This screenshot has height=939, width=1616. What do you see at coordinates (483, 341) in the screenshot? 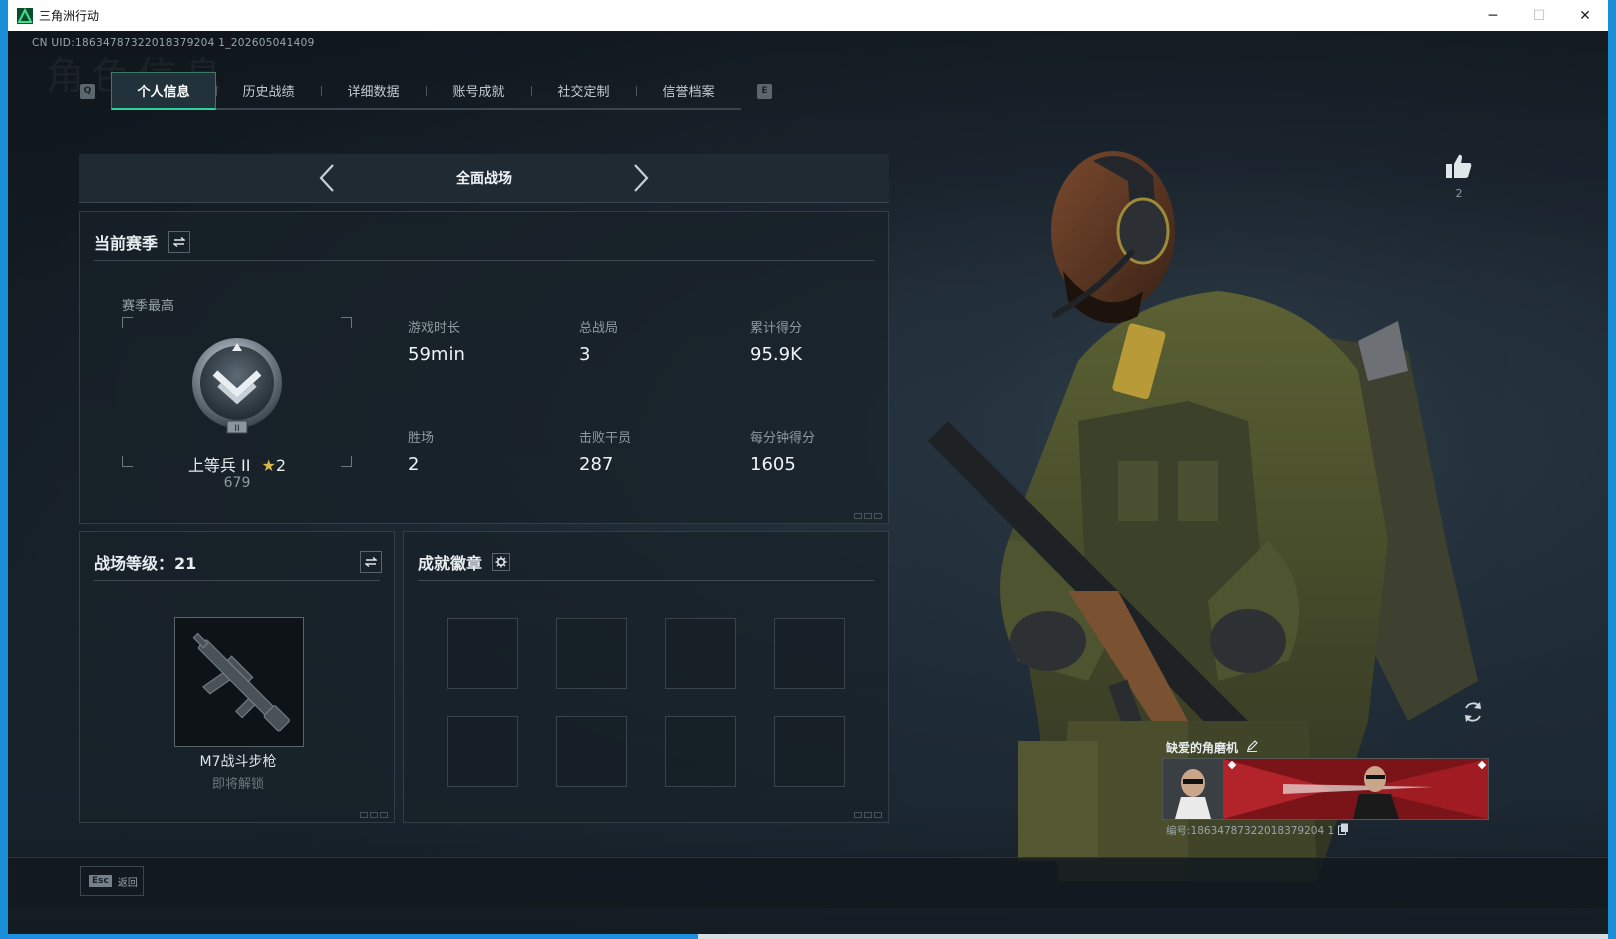
I see `stat-playtime: 游戏时长 59min` at bounding box center [483, 341].